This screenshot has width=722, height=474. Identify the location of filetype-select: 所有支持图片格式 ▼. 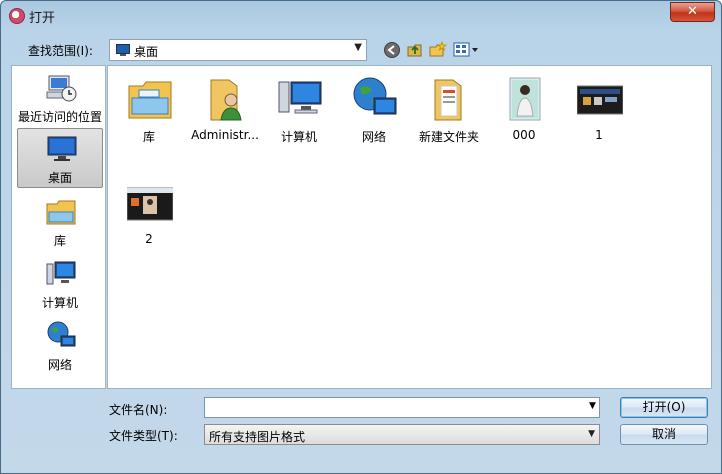
(402, 434).